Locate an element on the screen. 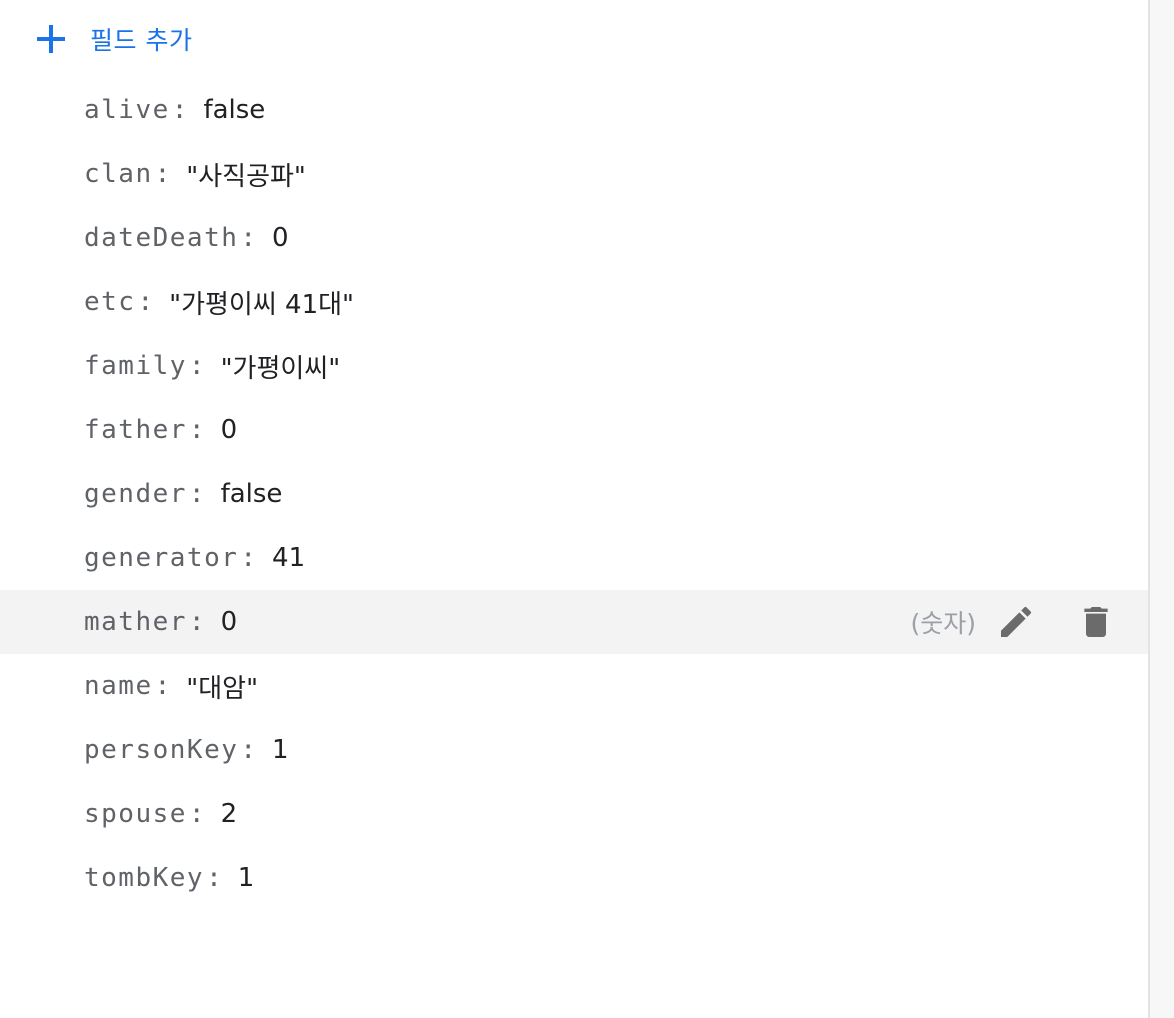 Image resolution: width=1174 pixels, height=1018 pixels. field-key: personKey is located at coordinates (161, 750).